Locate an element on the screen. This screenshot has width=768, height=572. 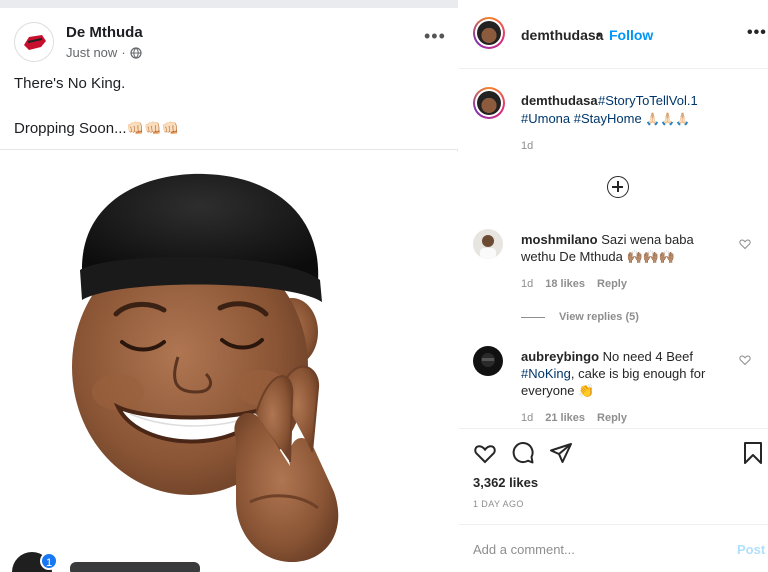
fb-card-strip is located at coordinates (229, 4).